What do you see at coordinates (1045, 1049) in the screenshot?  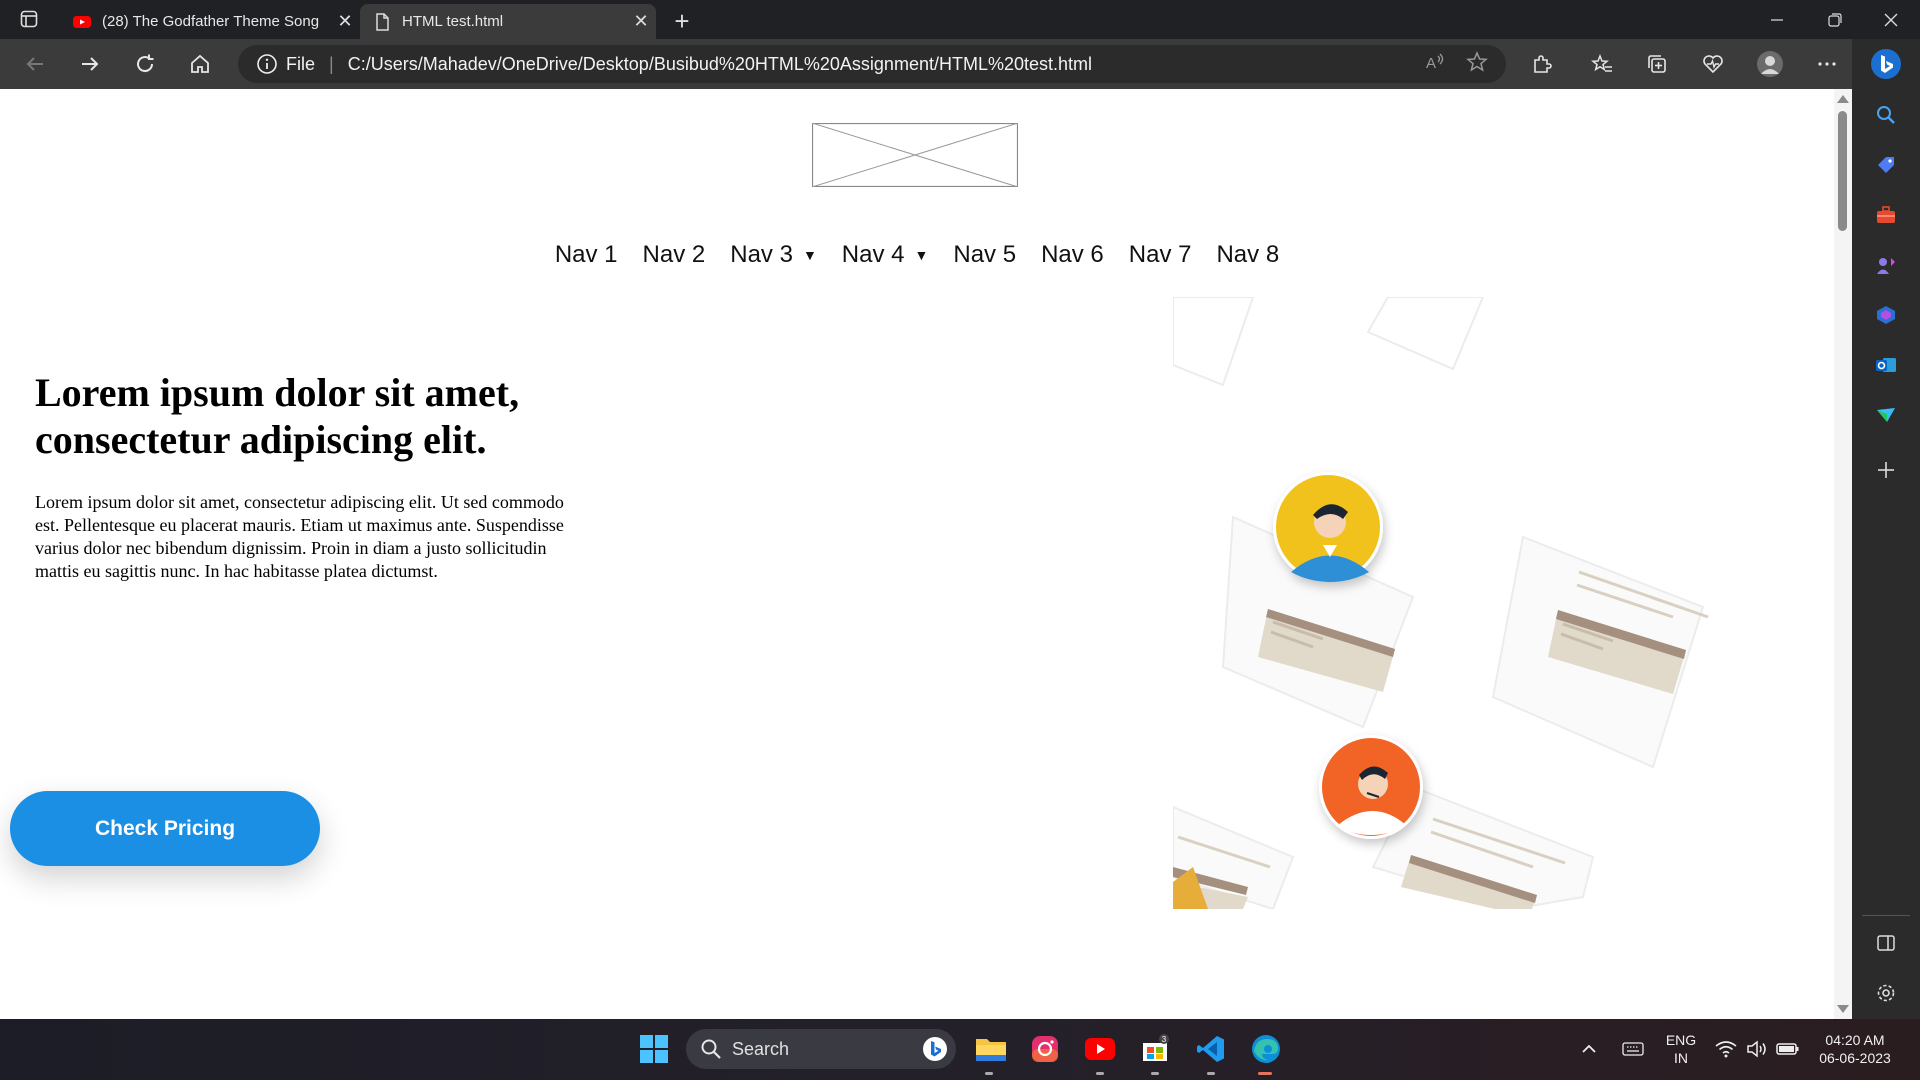 I see `instagram-icon` at bounding box center [1045, 1049].